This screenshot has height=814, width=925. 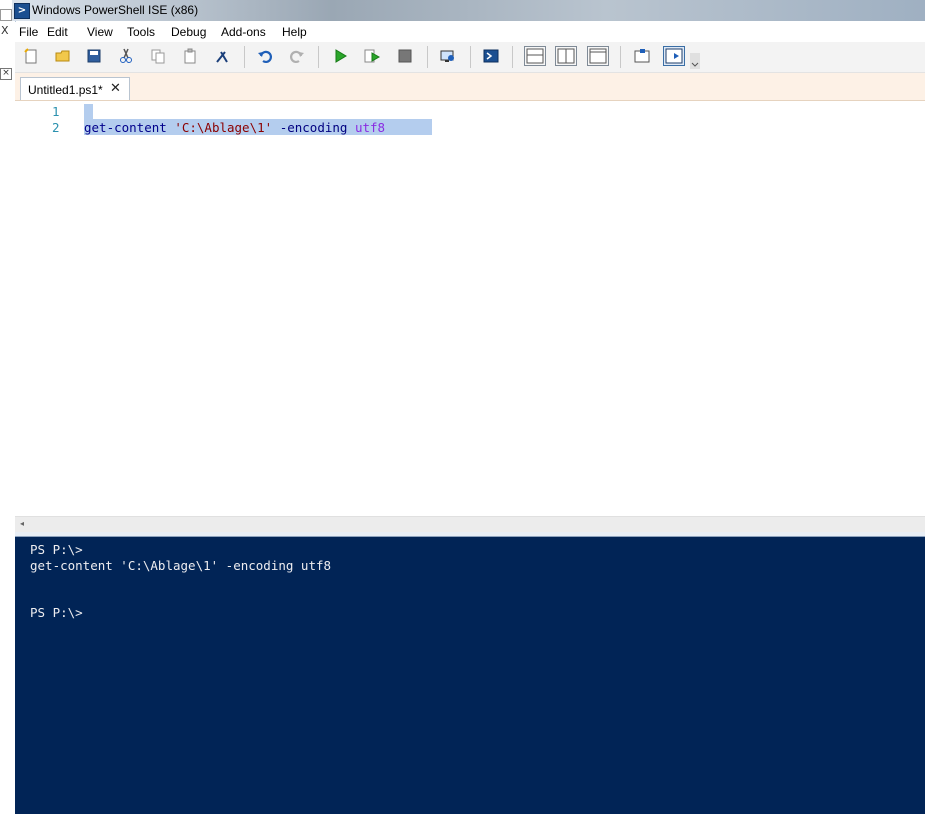 I want to click on tab-strip: Untitled1.ps1* ✕, so click(x=470, y=87).